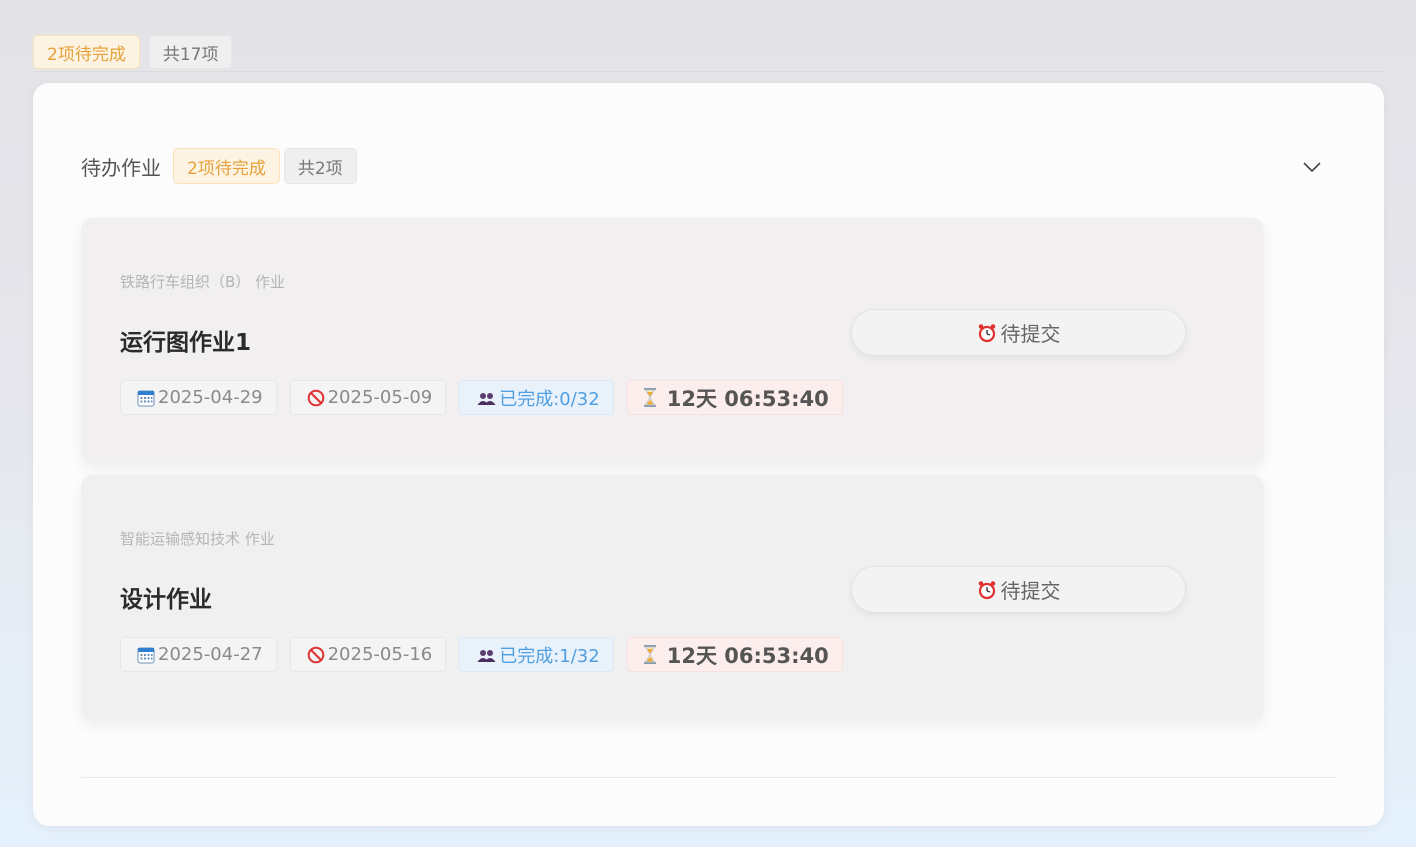 The height and width of the screenshot is (847, 1416). I want to click on chevron-down-icon, so click(1312, 167).